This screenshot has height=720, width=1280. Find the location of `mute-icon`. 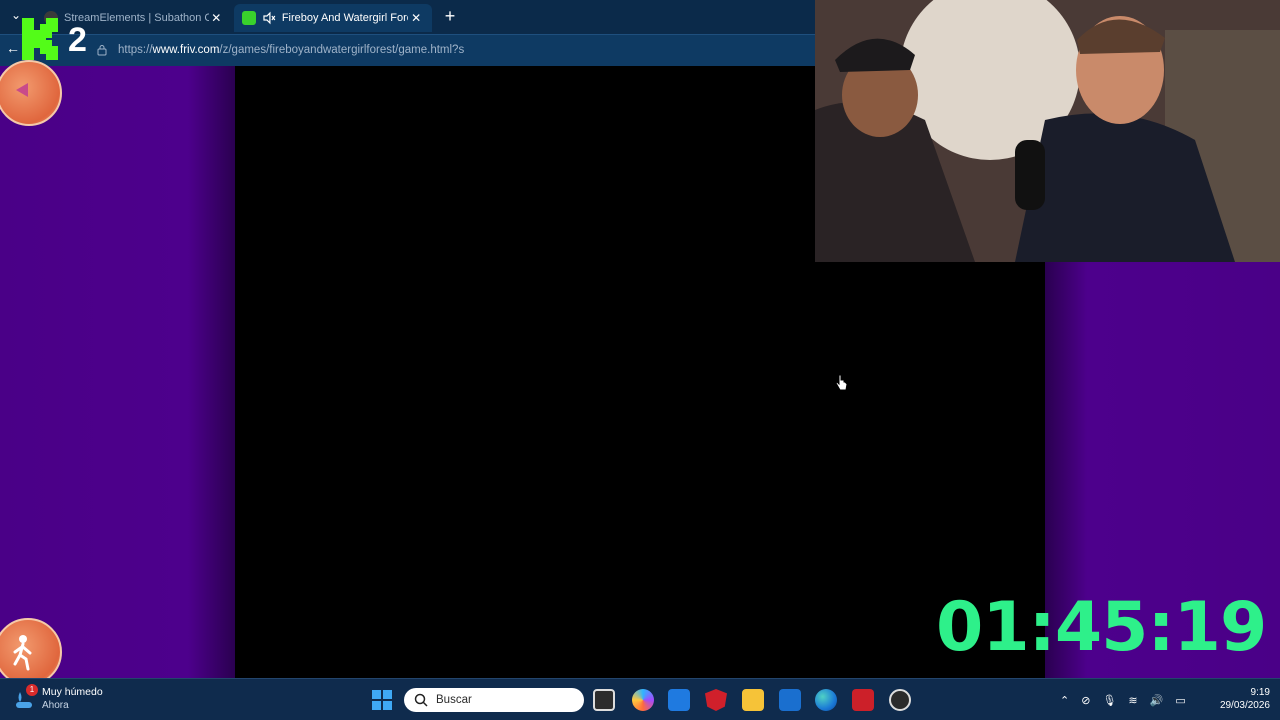

mute-icon is located at coordinates (269, 18).